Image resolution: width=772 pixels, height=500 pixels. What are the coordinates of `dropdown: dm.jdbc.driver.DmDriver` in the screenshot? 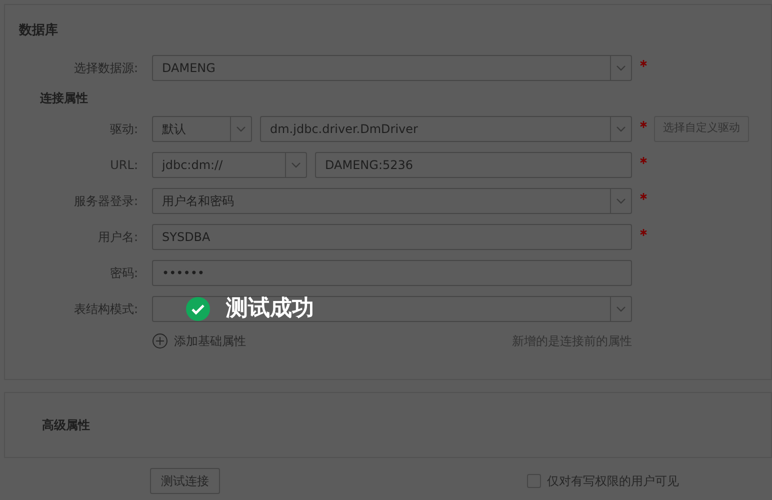 It's located at (446, 129).